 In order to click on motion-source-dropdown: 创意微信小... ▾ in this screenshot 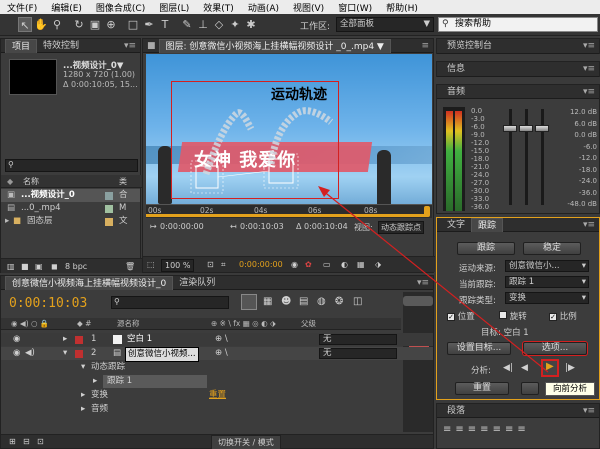, I will do `click(547, 266)`.